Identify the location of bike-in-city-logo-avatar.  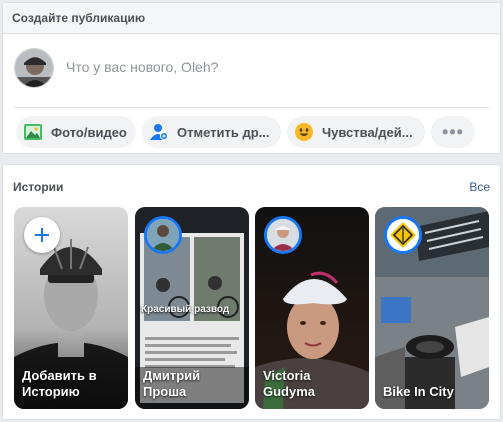
(403, 235).